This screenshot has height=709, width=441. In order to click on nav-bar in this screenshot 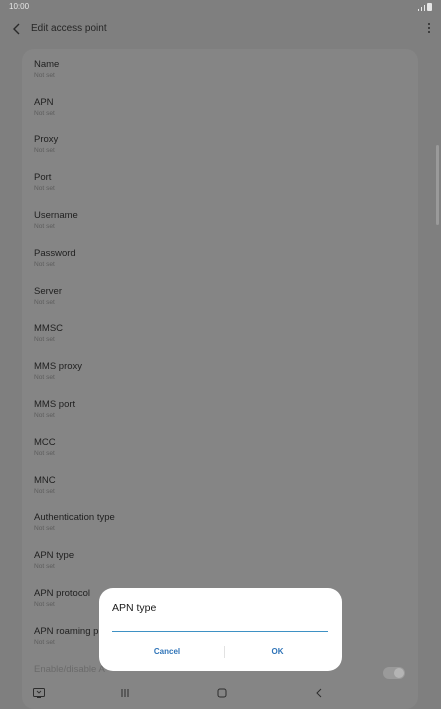, I will do `click(220, 693)`.